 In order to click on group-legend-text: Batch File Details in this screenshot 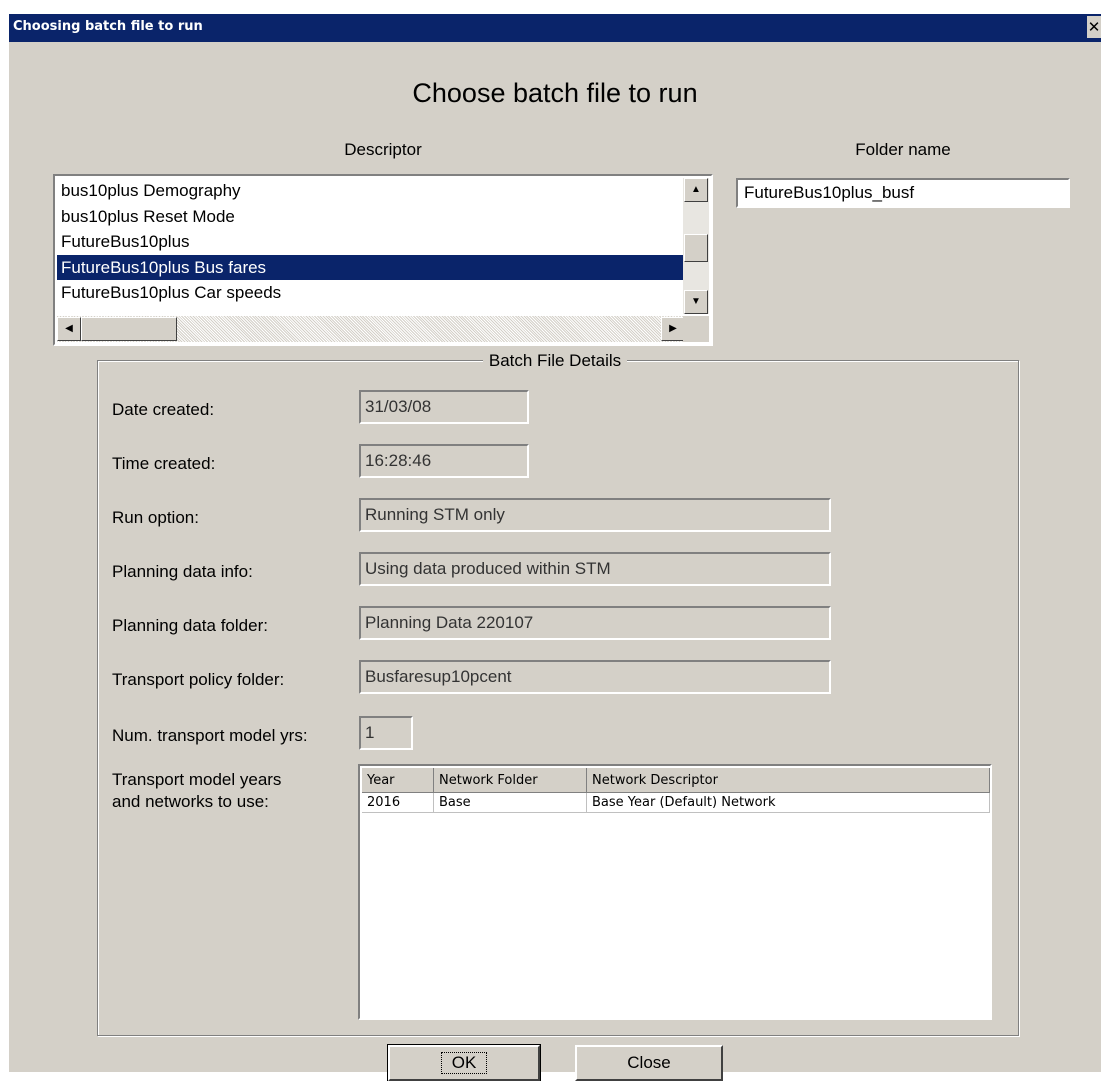, I will do `click(555, 360)`.